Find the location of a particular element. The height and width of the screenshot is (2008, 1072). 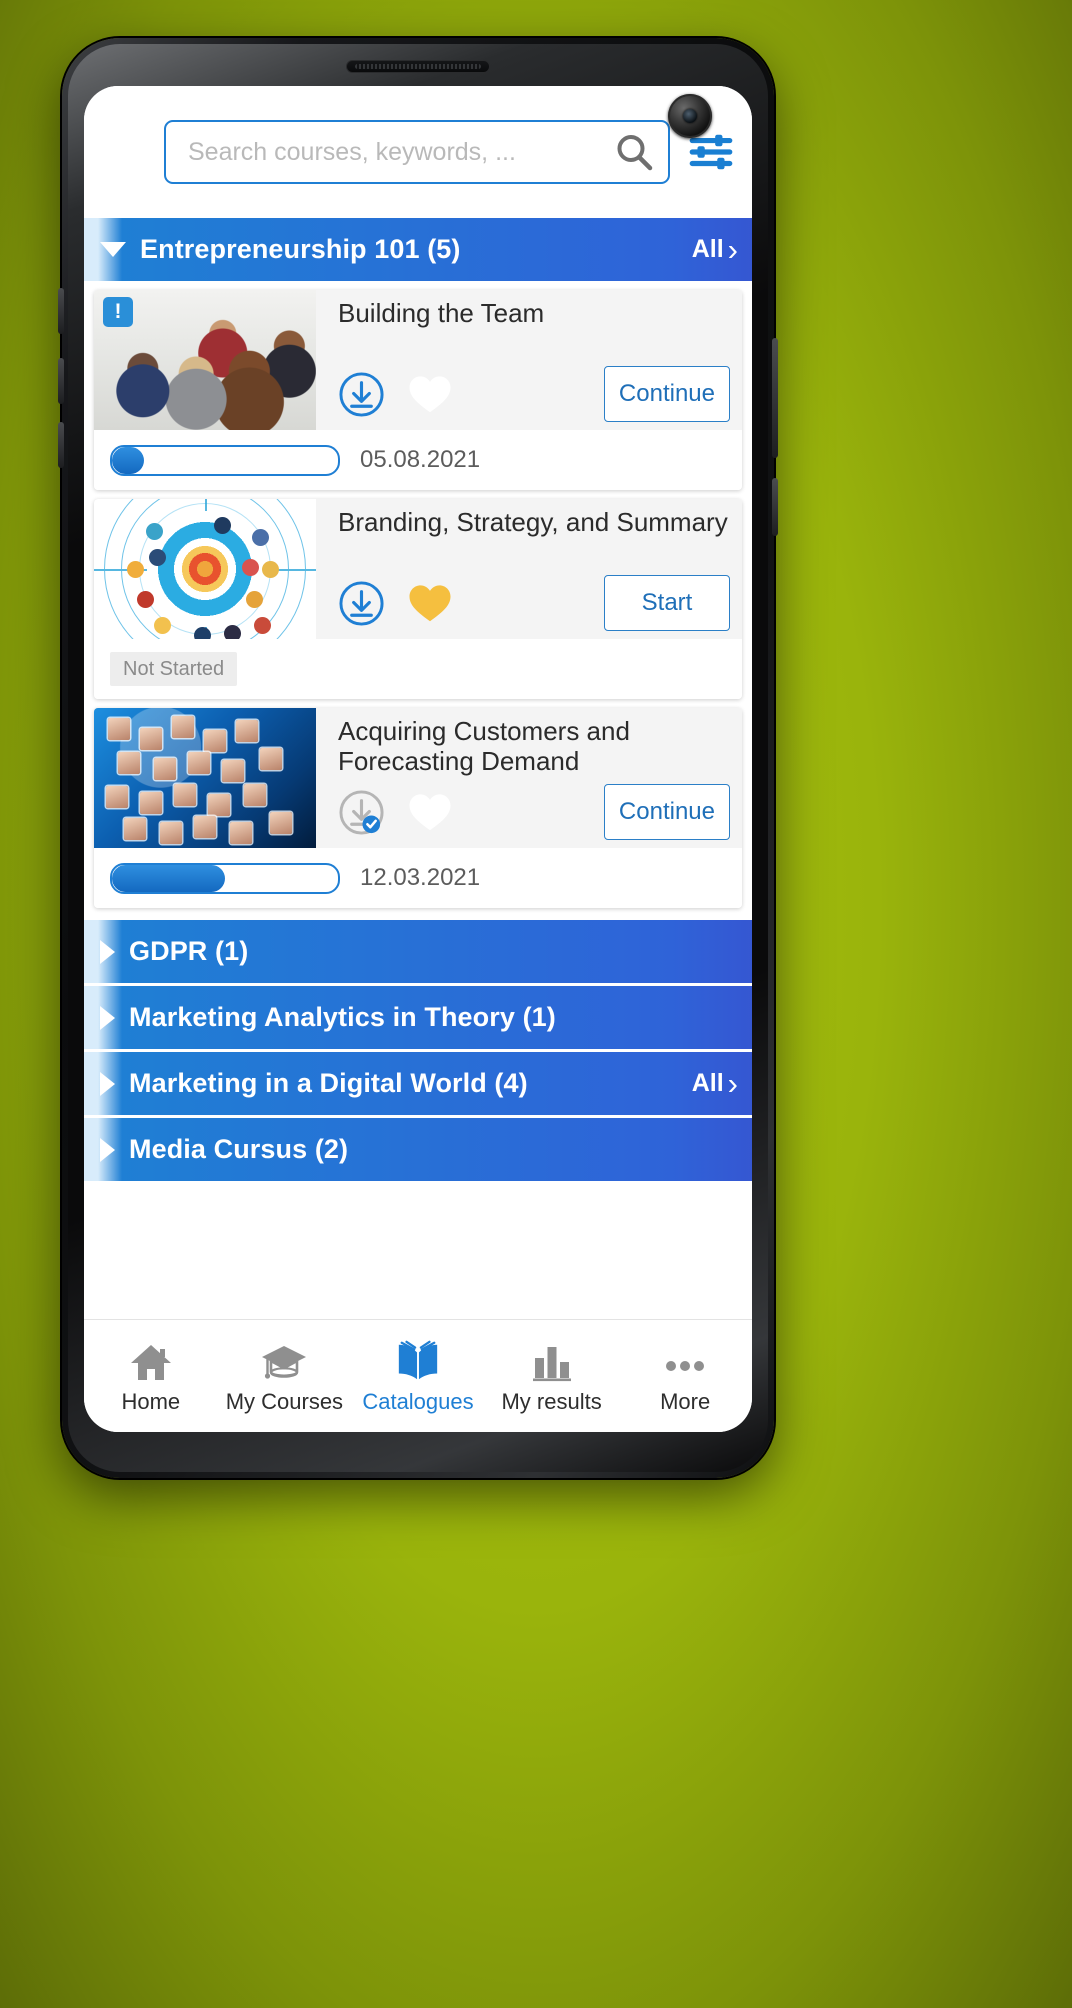

nav-label: Home is located at coordinates (151, 1401).